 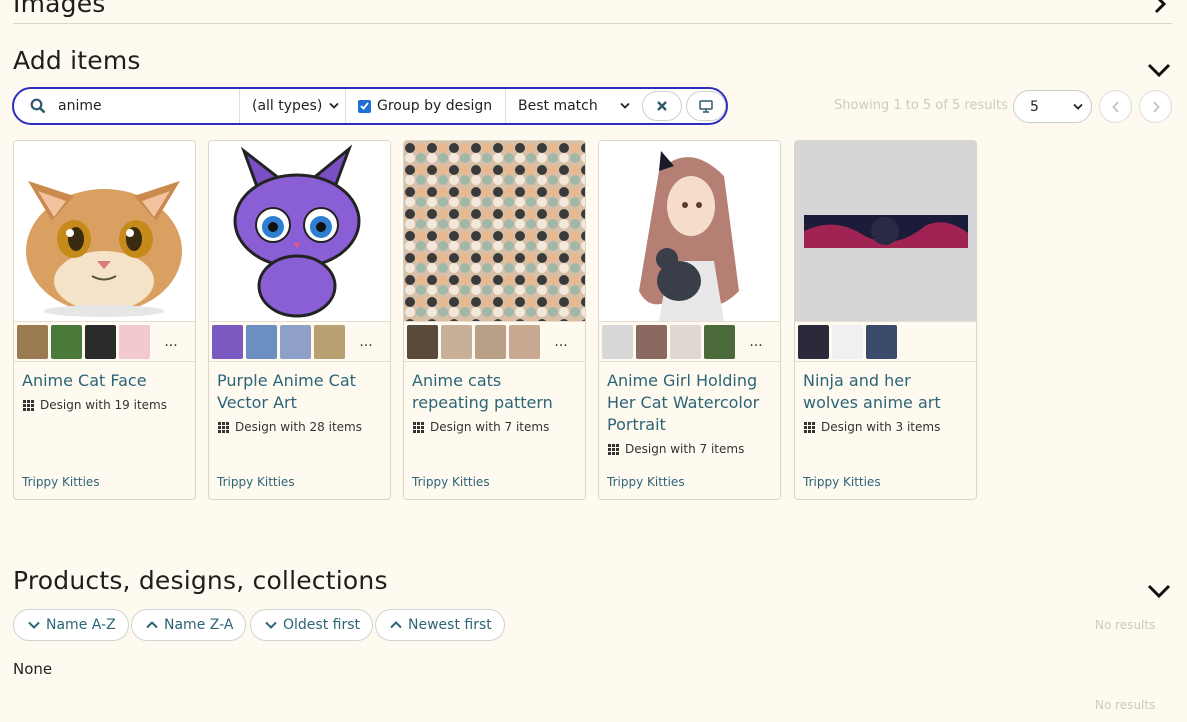 I want to click on chevron-left-icon, so click(x=1115, y=106).